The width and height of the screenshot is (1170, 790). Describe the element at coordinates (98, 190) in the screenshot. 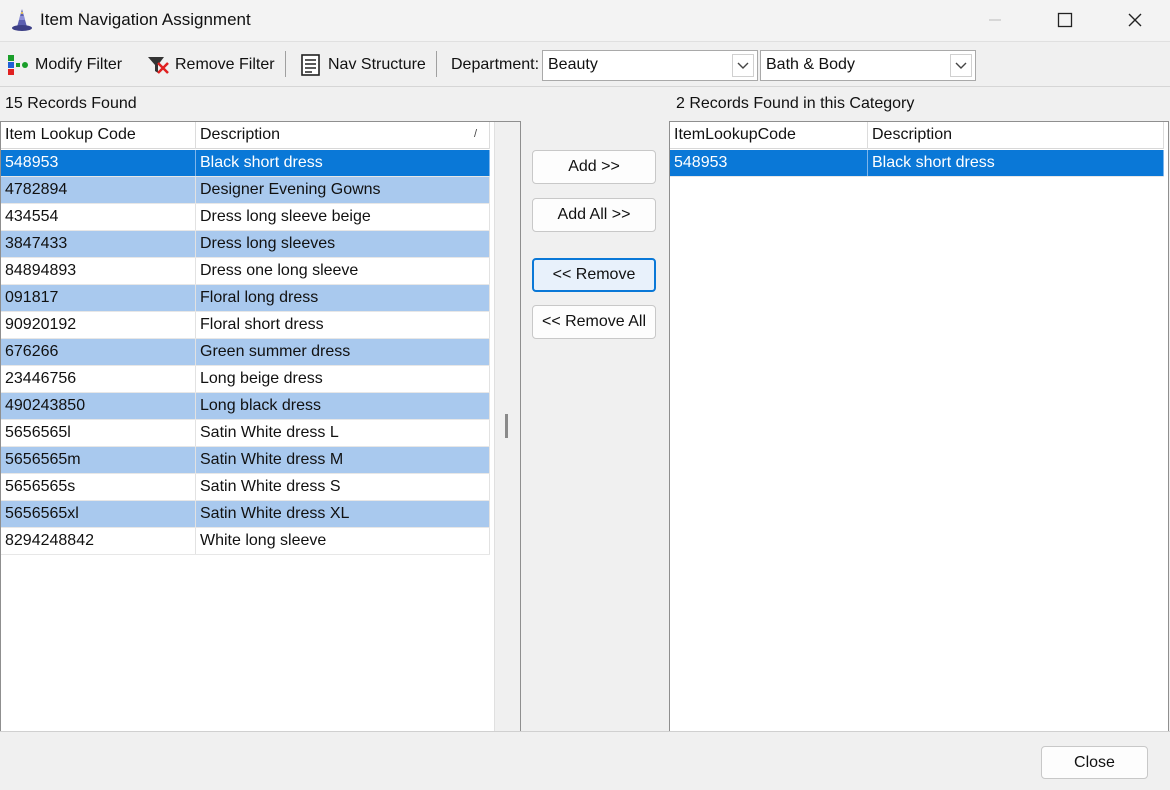

I see `item-lookup-code-cell: 4782894` at that location.